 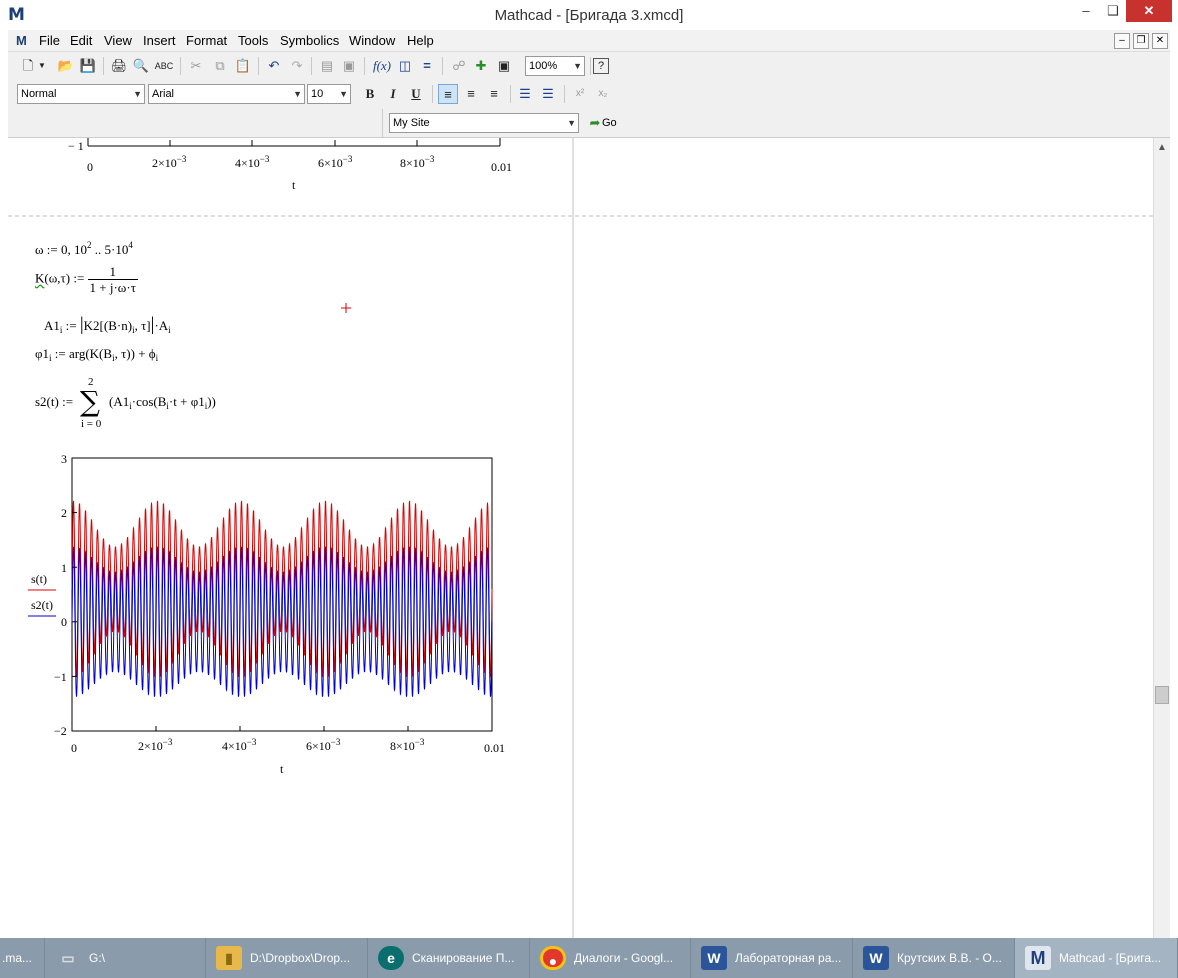 What do you see at coordinates (42, 66) in the screenshot?
I see `new-dropdown-icon: ▼` at bounding box center [42, 66].